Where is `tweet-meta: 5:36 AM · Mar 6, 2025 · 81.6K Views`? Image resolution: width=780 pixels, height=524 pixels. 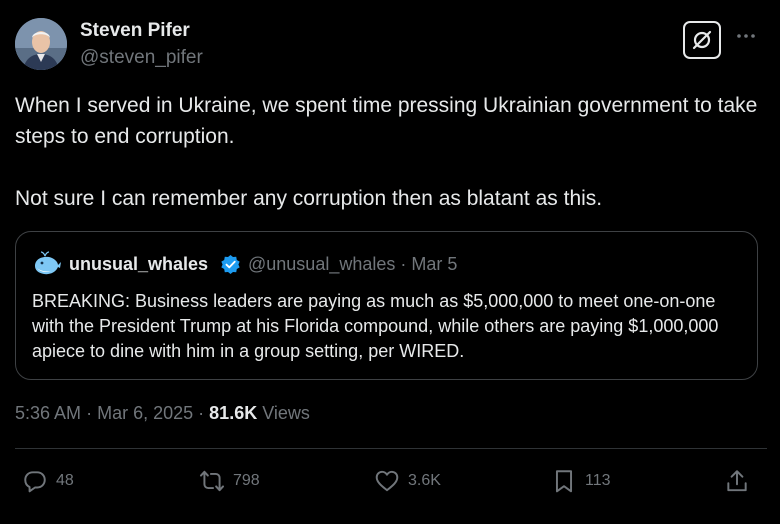
tweet-meta: 5:36 AM · Mar 6, 2025 · 81.6K Views is located at coordinates (162, 413).